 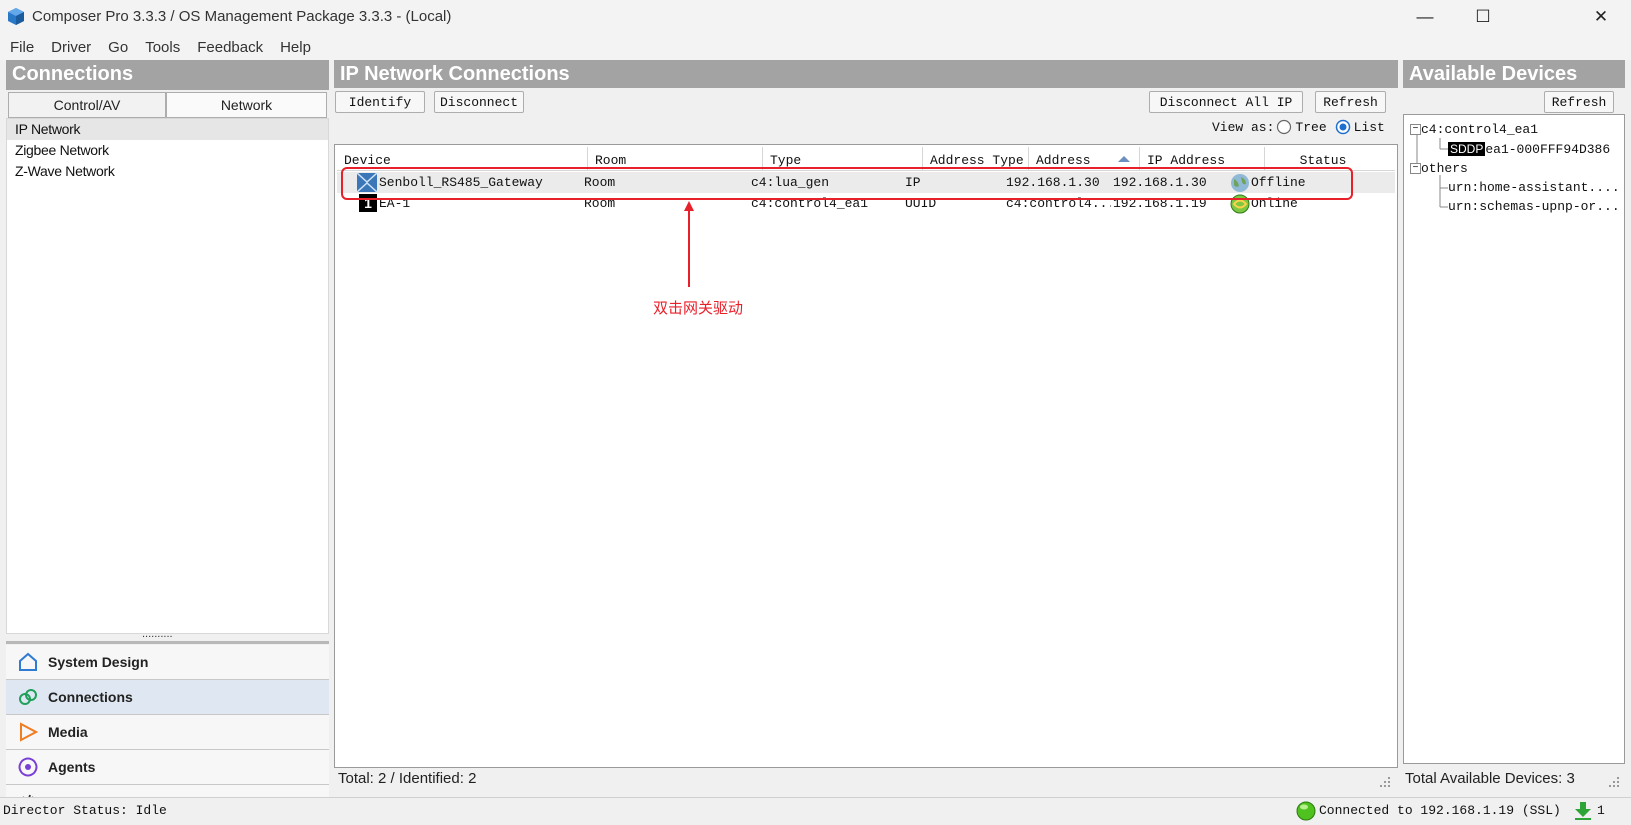 I want to click on sddp-badge: SDDP, so click(x=1467, y=149).